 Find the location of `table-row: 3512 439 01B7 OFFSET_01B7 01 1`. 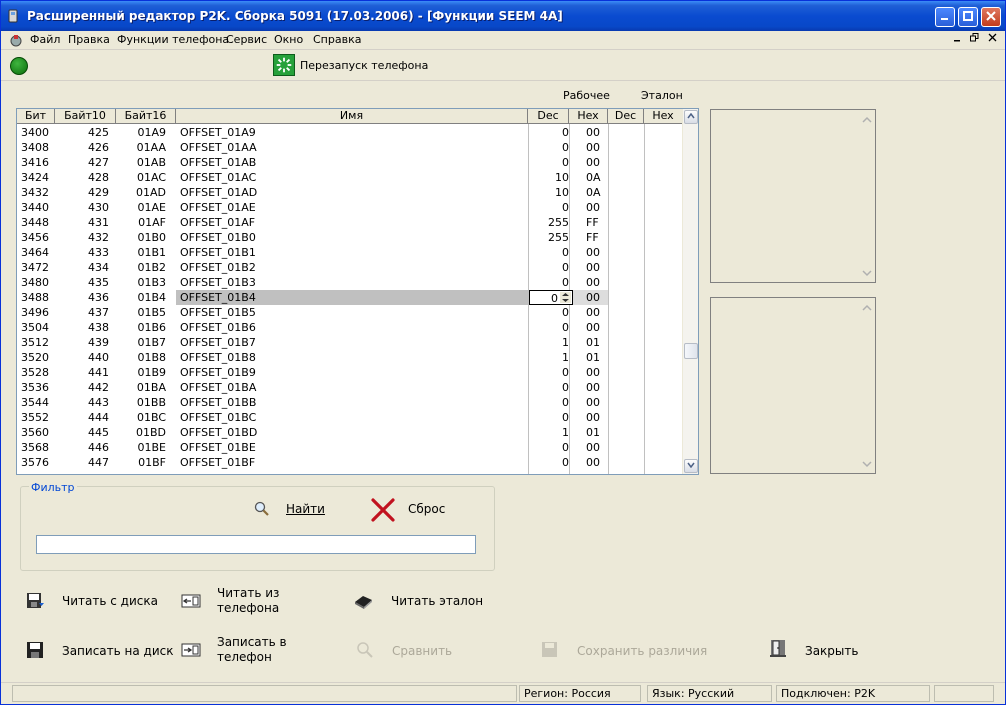

table-row: 3512 439 01B7 OFFSET_01B7 01 1 is located at coordinates (350, 342).